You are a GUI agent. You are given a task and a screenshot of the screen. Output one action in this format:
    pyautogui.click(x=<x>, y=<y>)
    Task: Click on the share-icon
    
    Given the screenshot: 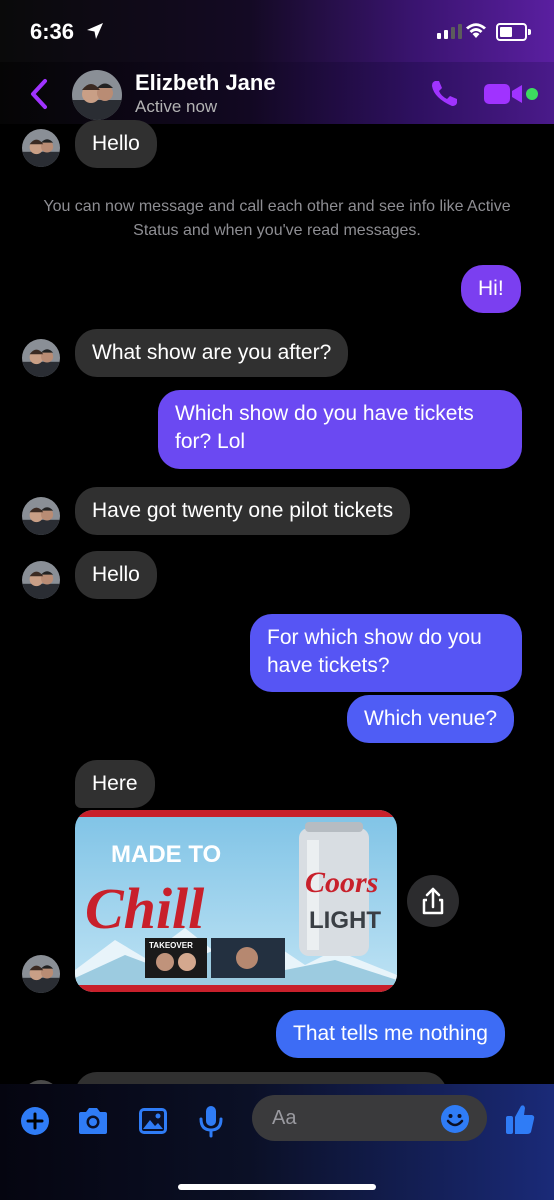 What is the action you would take?
    pyautogui.click(x=433, y=901)
    